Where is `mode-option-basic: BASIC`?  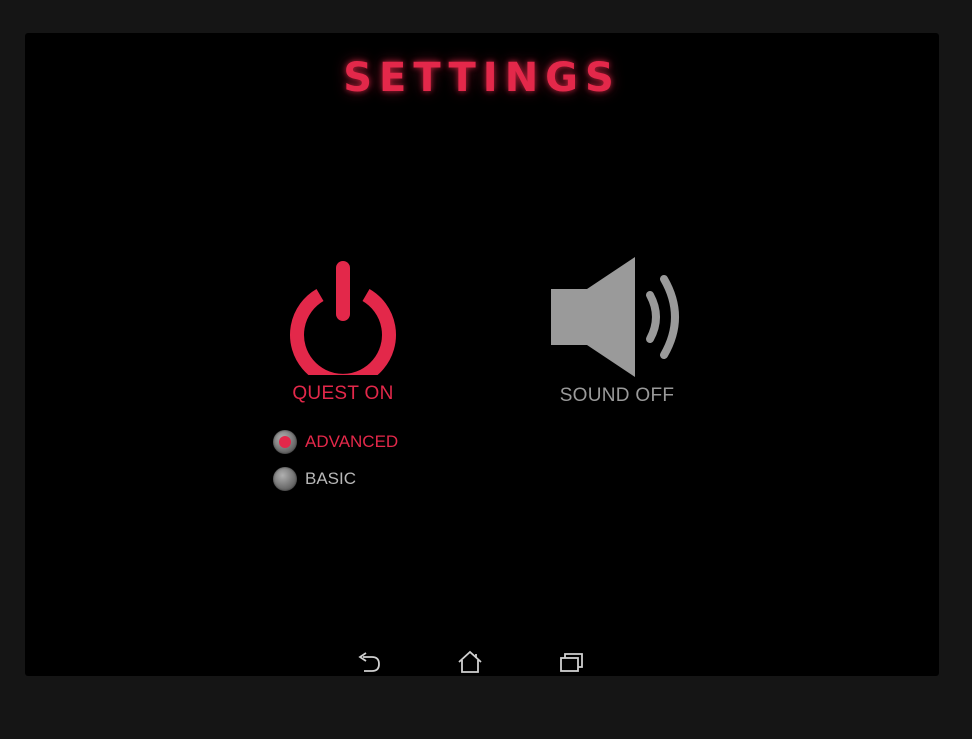 mode-option-basic: BASIC is located at coordinates (314, 479).